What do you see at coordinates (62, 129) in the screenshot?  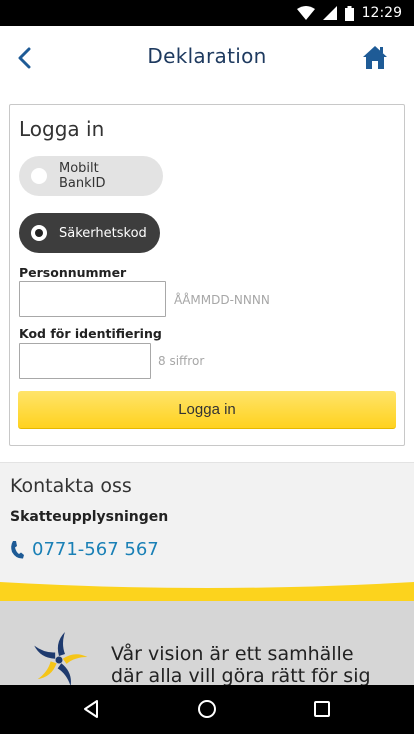 I see `login-heading: Logga in` at bounding box center [62, 129].